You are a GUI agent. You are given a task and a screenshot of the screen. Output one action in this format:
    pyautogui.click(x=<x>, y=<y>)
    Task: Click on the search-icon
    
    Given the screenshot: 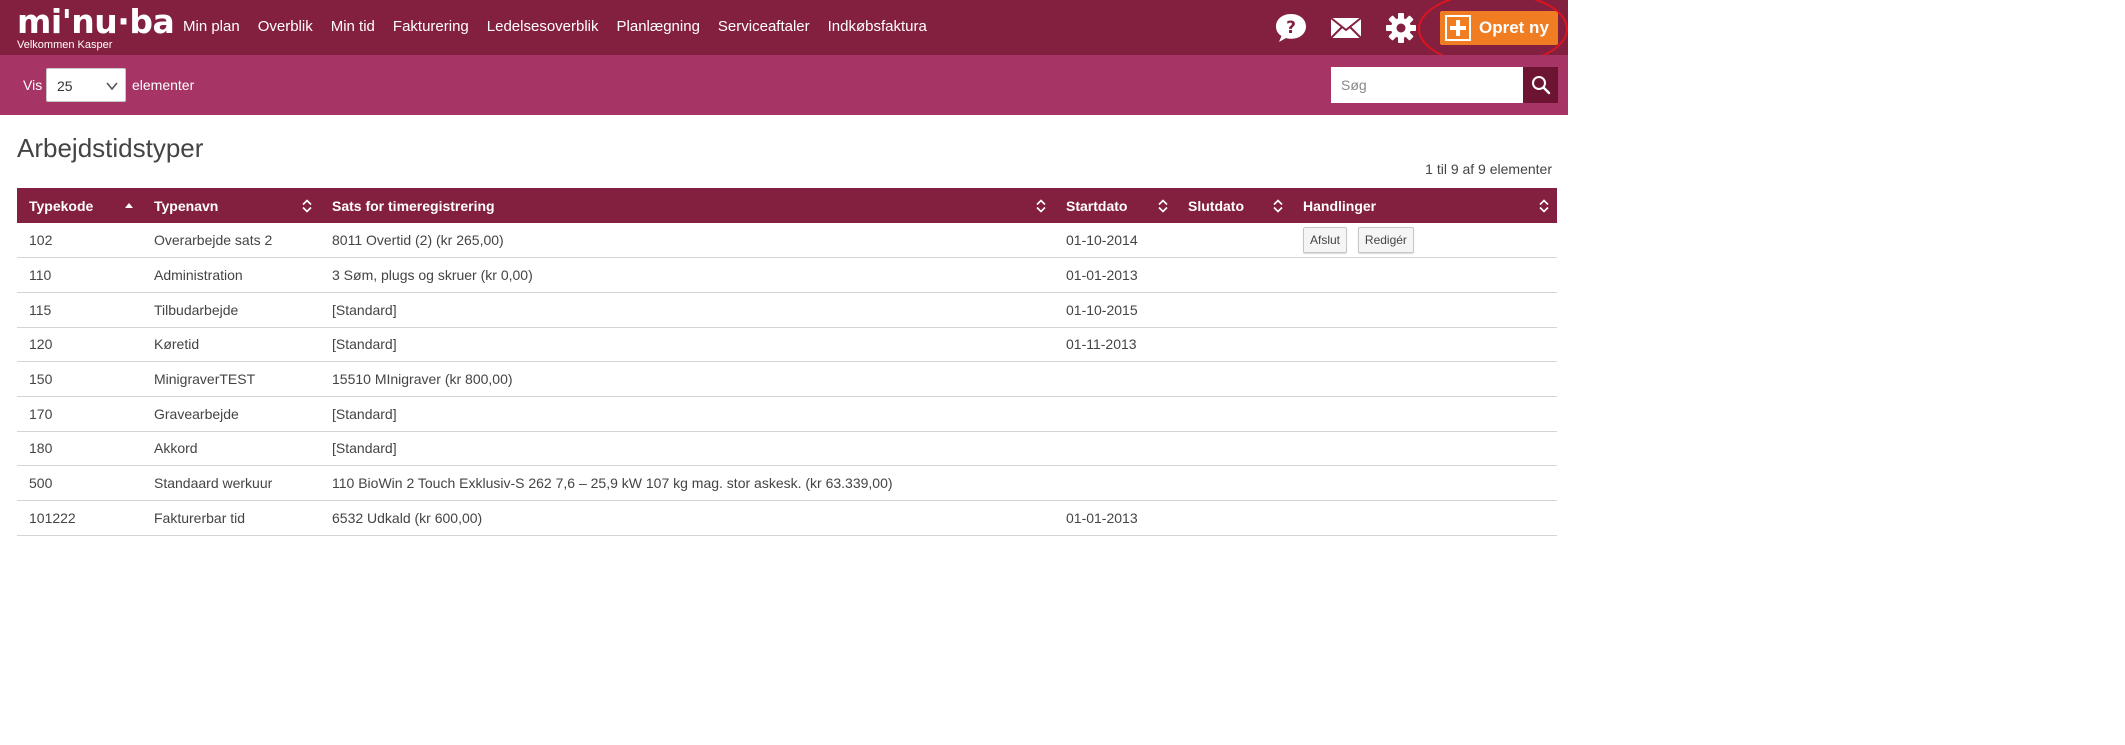 What is the action you would take?
    pyautogui.click(x=1541, y=85)
    